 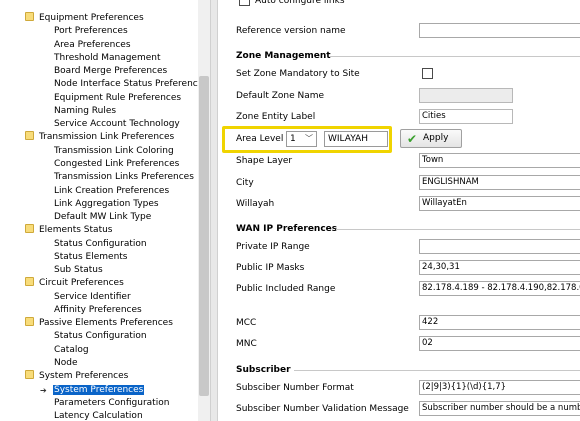 I want to click on area-level-select: 1 ﹀, so click(x=301, y=139).